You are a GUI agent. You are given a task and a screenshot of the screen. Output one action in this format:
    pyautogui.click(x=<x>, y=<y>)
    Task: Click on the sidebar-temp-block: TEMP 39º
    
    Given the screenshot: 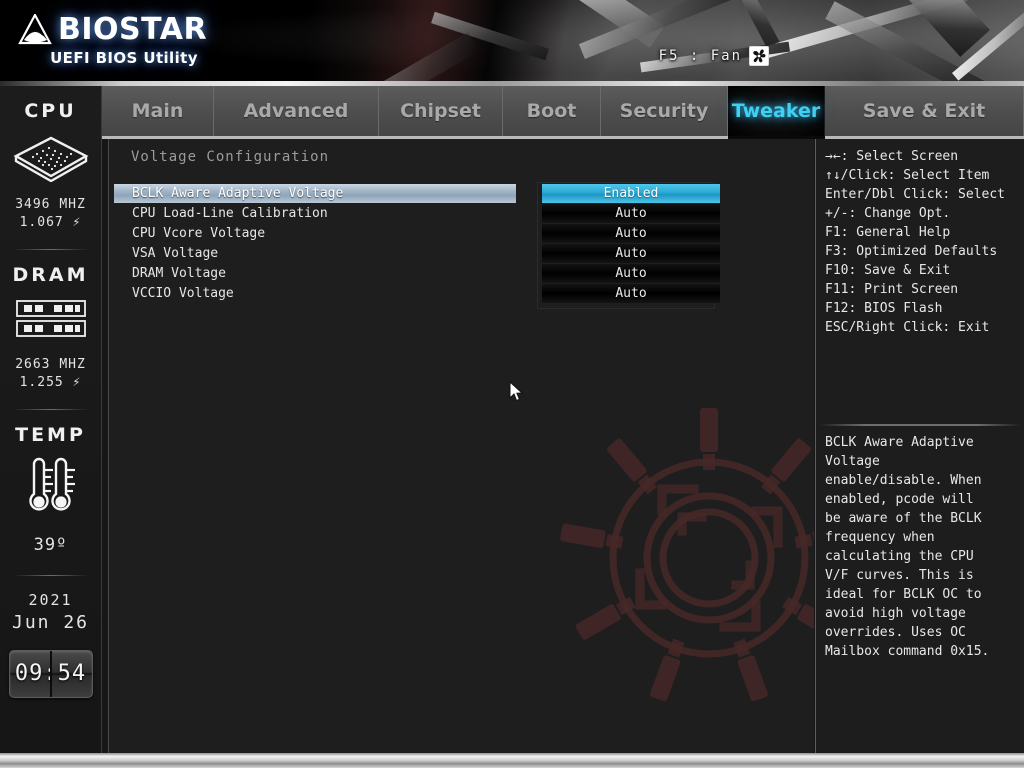 What is the action you would take?
    pyautogui.click(x=50, y=483)
    